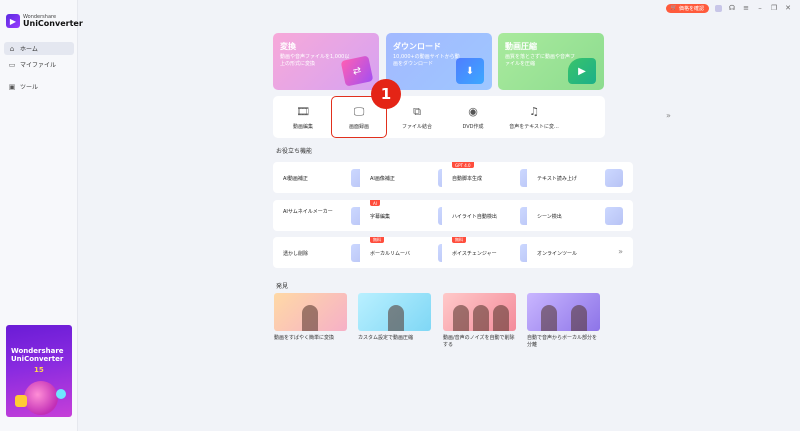  What do you see at coordinates (41, 398) in the screenshot?
I see `promo-illustration` at bounding box center [41, 398].